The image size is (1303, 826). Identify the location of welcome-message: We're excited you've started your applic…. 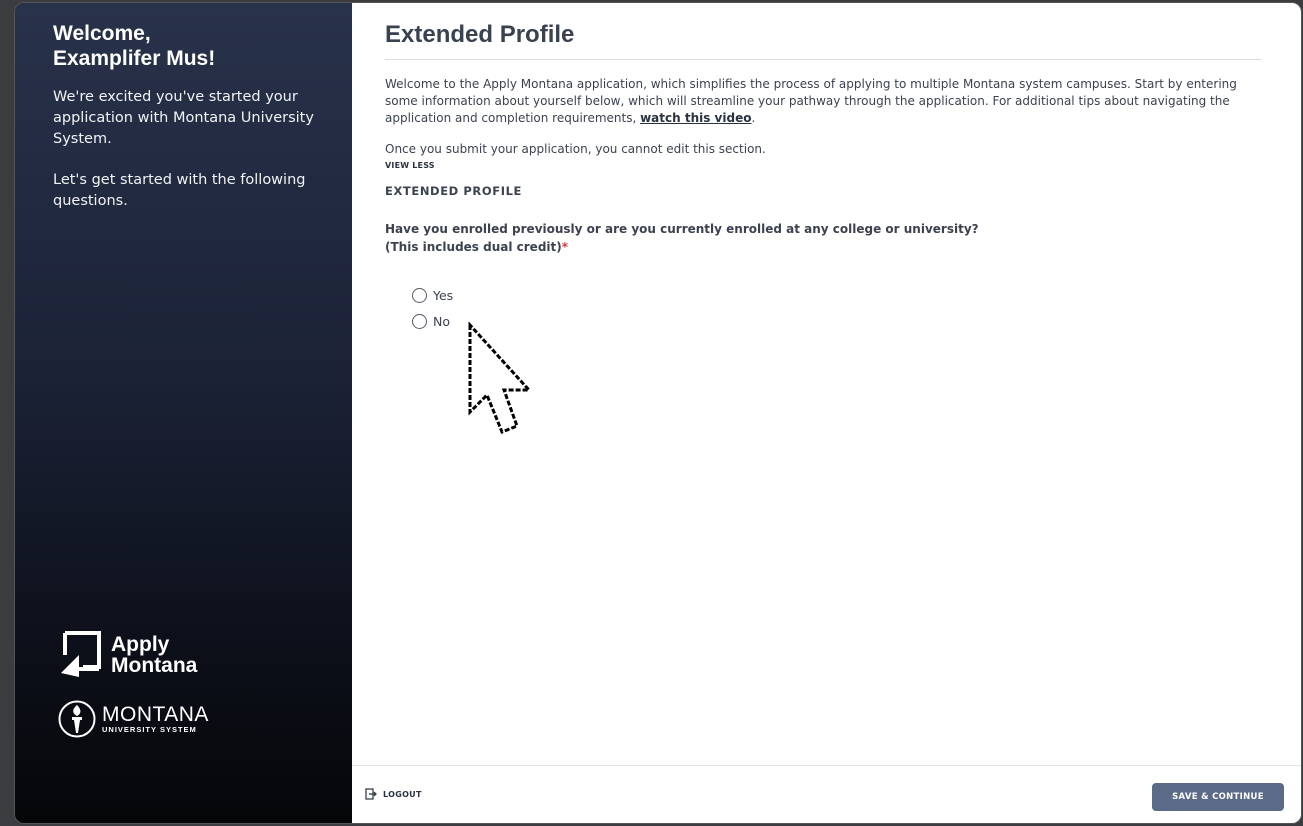
(183, 118).